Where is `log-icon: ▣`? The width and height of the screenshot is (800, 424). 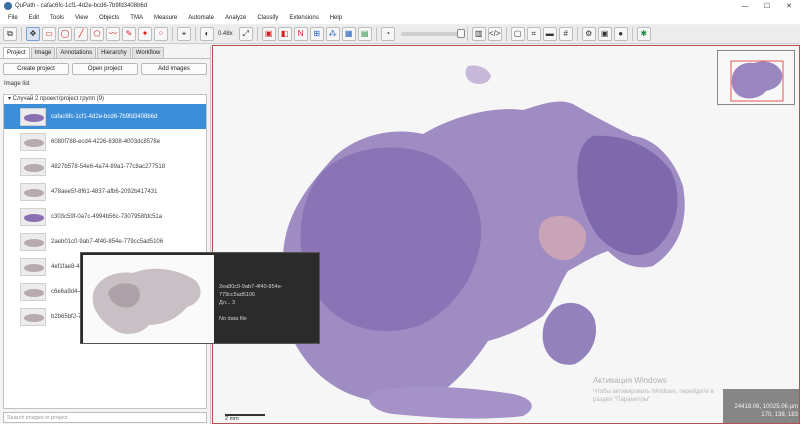 log-icon: ▣ is located at coordinates (604, 34).